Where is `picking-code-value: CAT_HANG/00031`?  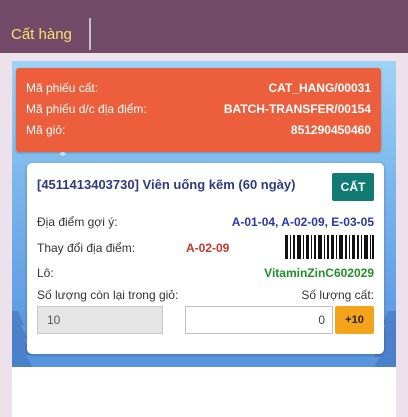 picking-code-value: CAT_HANG/00031 is located at coordinates (319, 88).